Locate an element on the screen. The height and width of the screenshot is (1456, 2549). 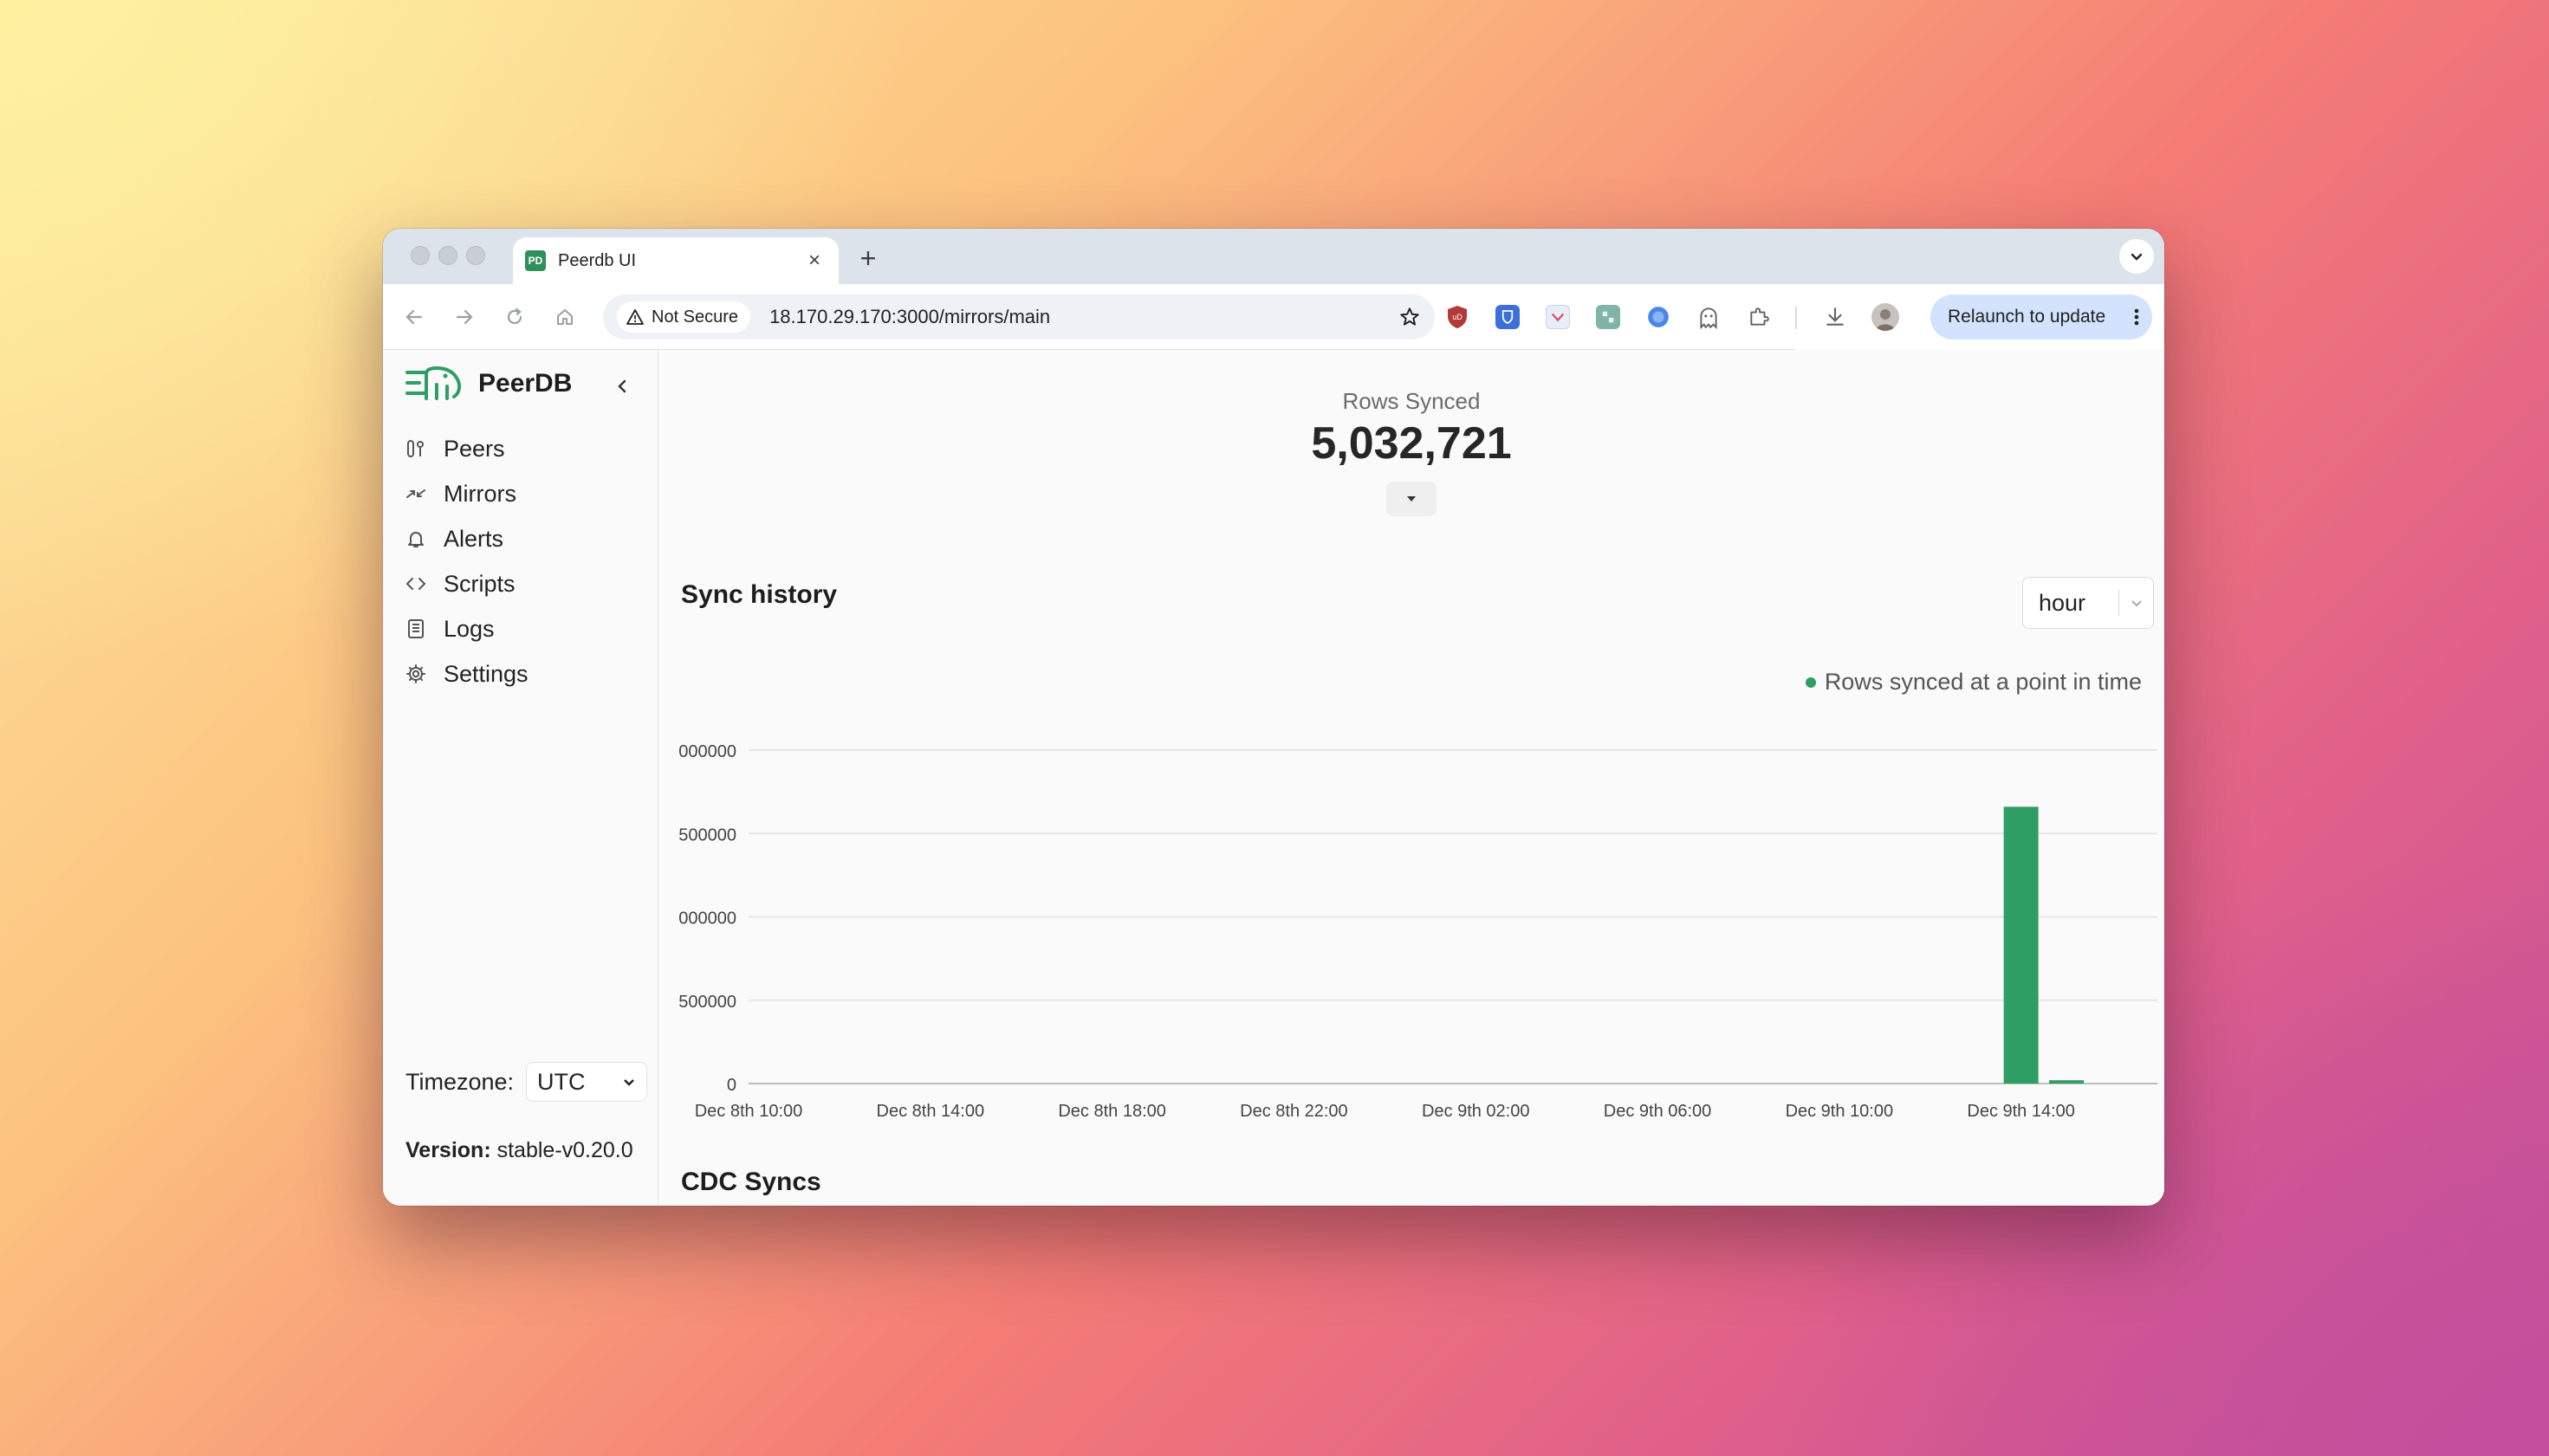
avatar is located at coordinates (1885, 317).